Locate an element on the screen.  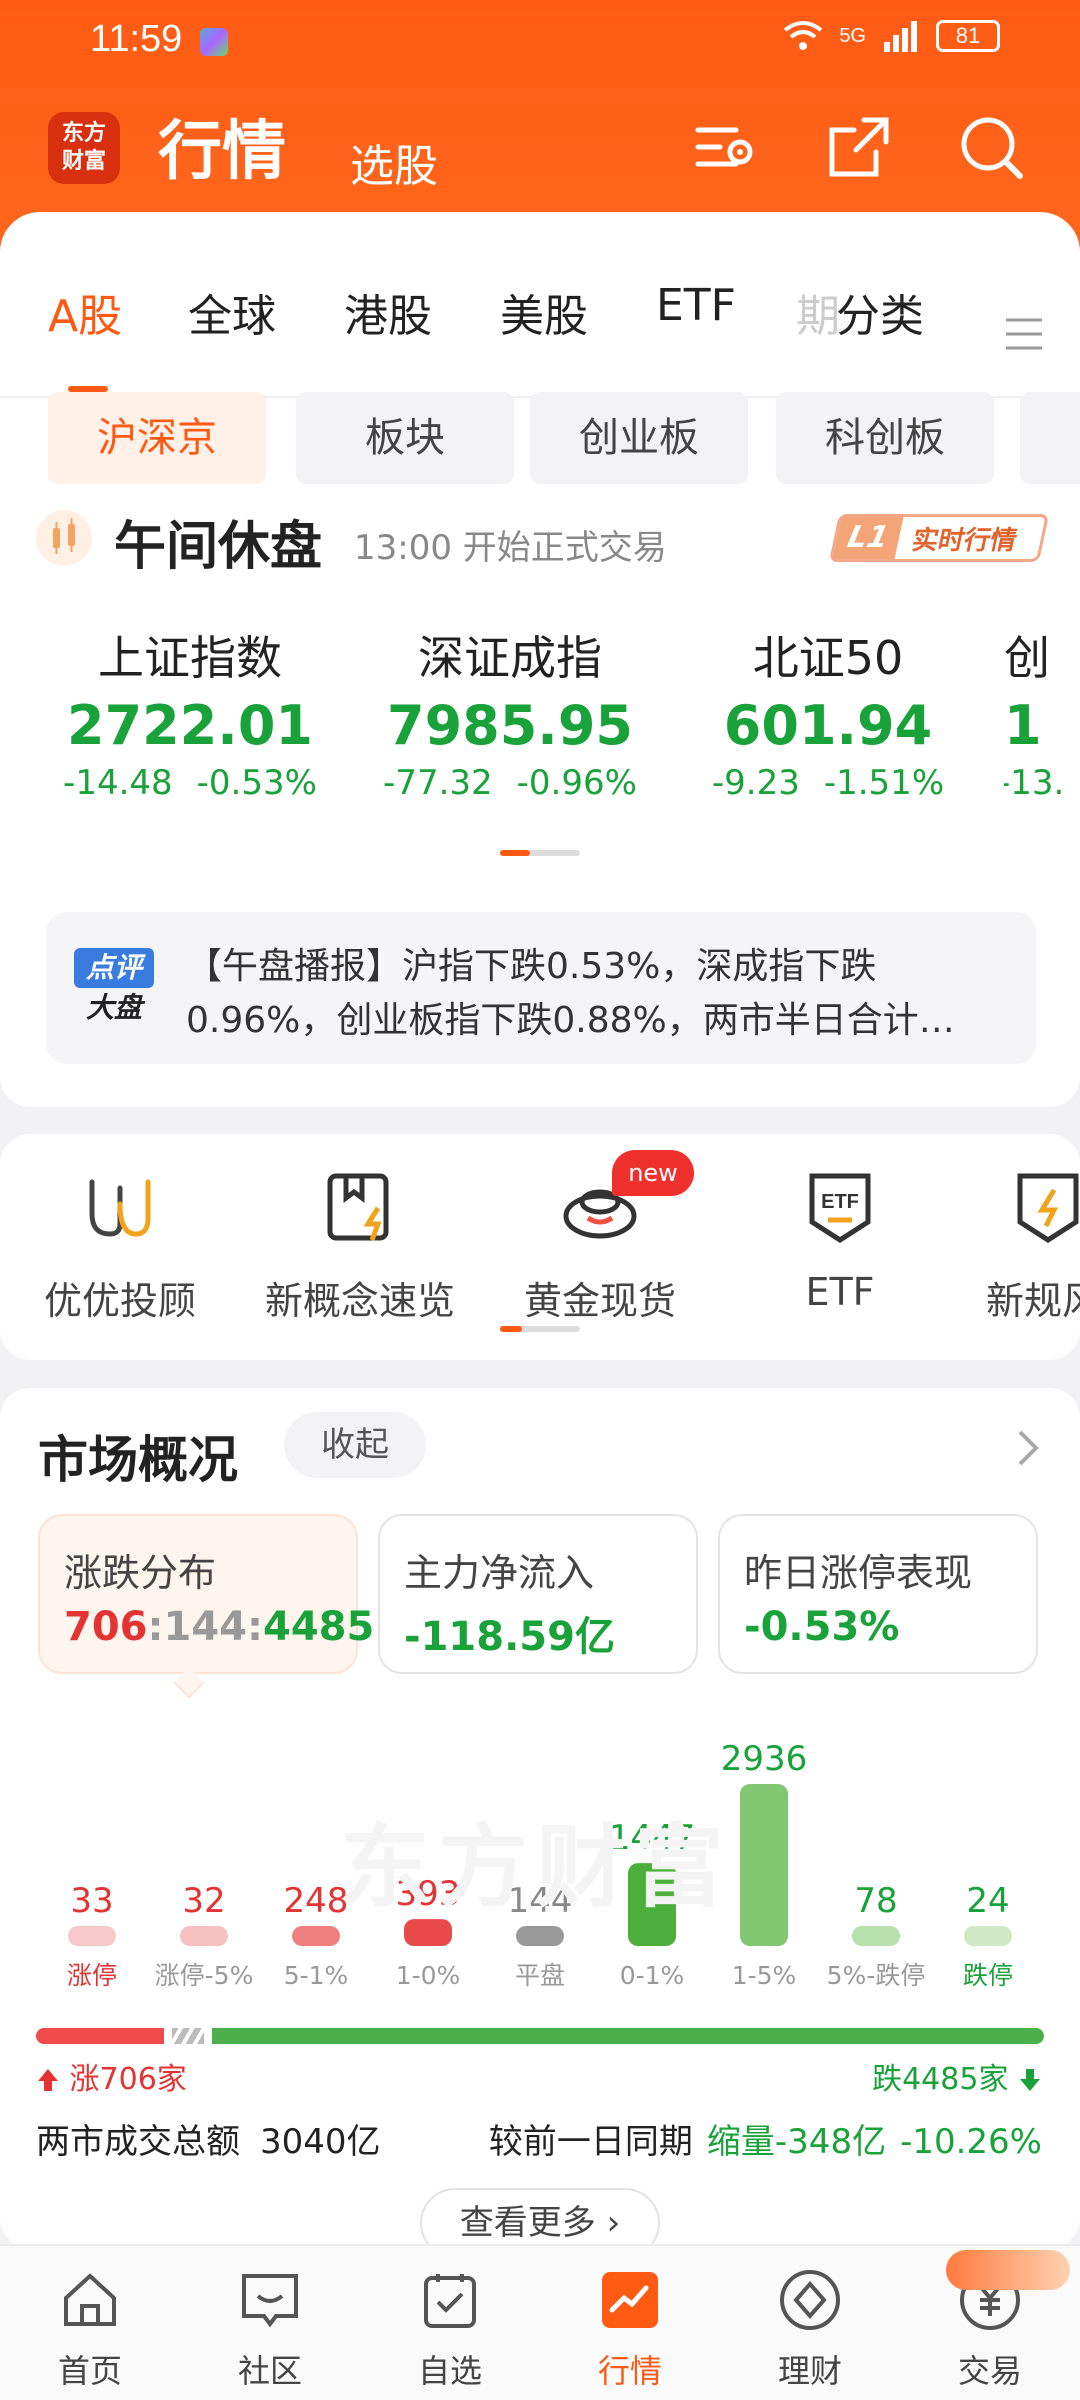
nav-wealth: 理财 is located at coordinates (810, 2330).